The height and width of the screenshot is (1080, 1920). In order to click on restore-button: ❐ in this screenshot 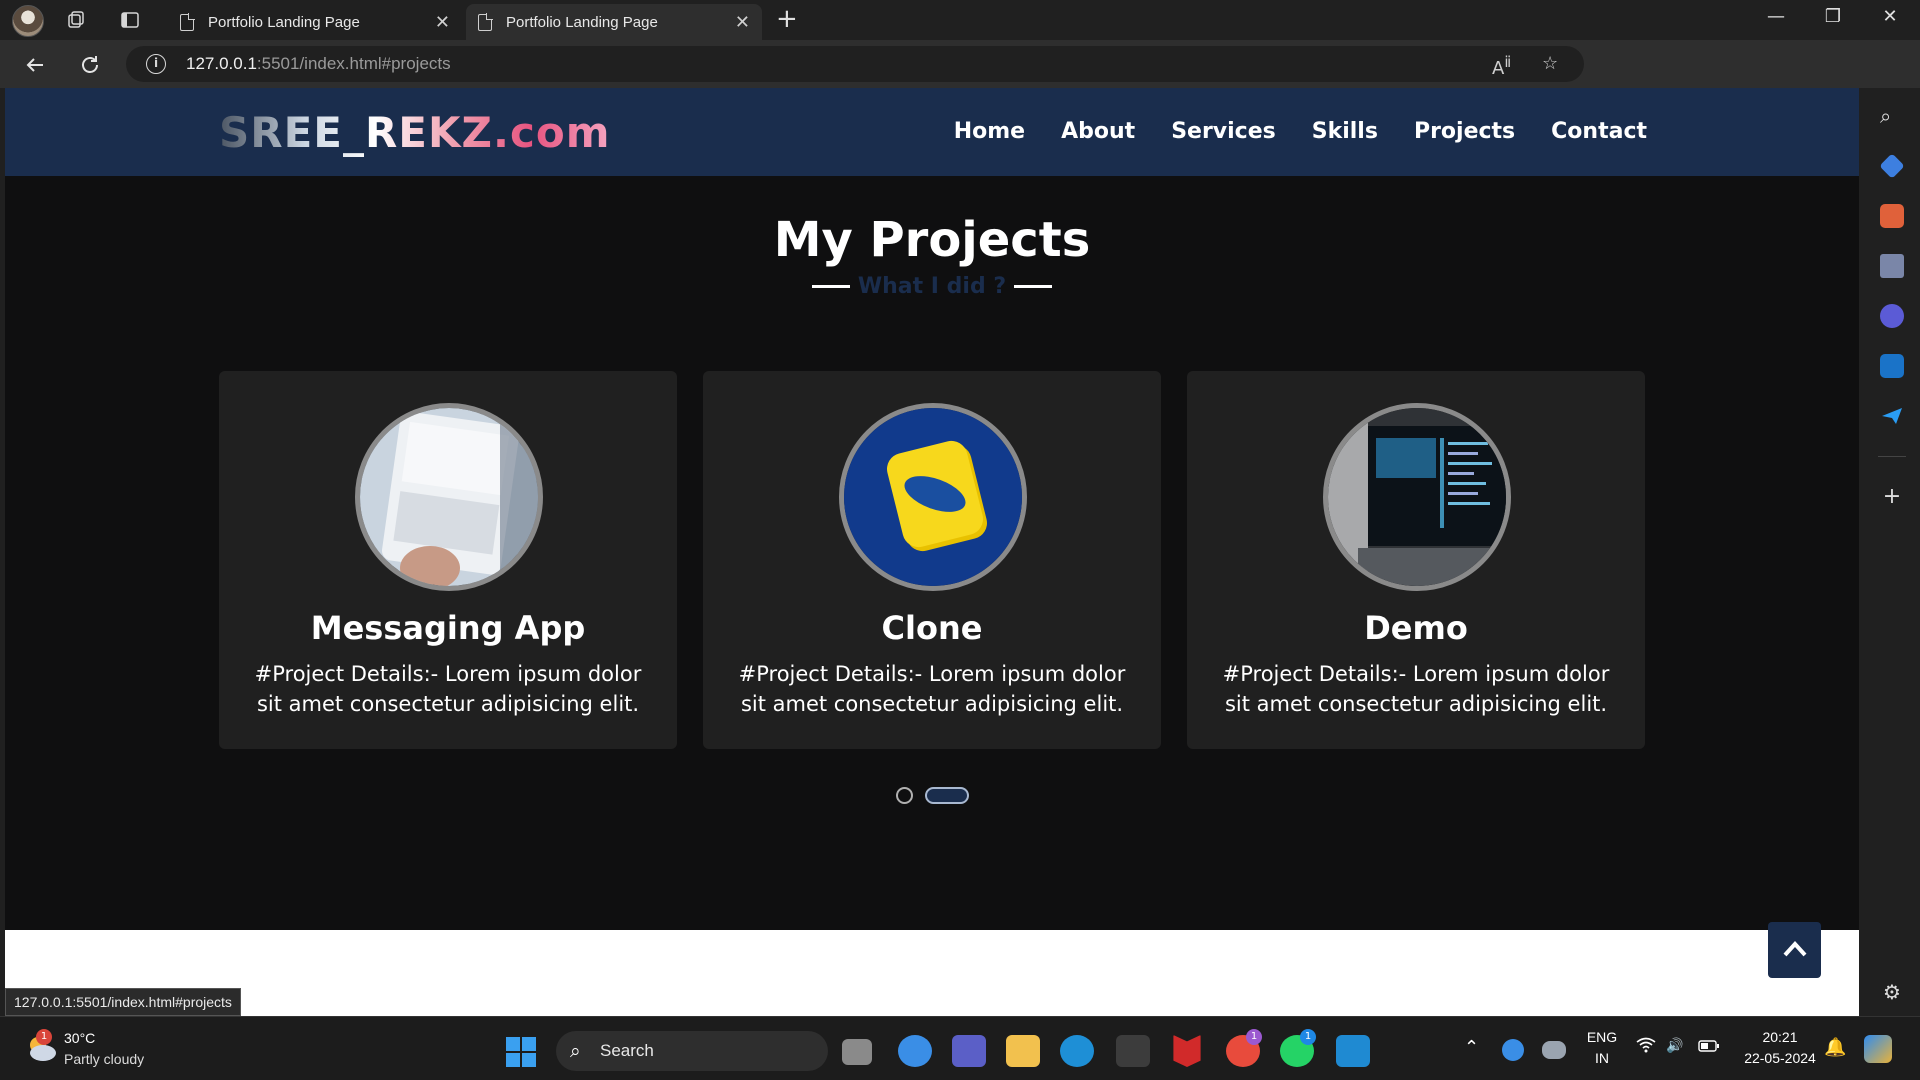, I will do `click(1833, 16)`.